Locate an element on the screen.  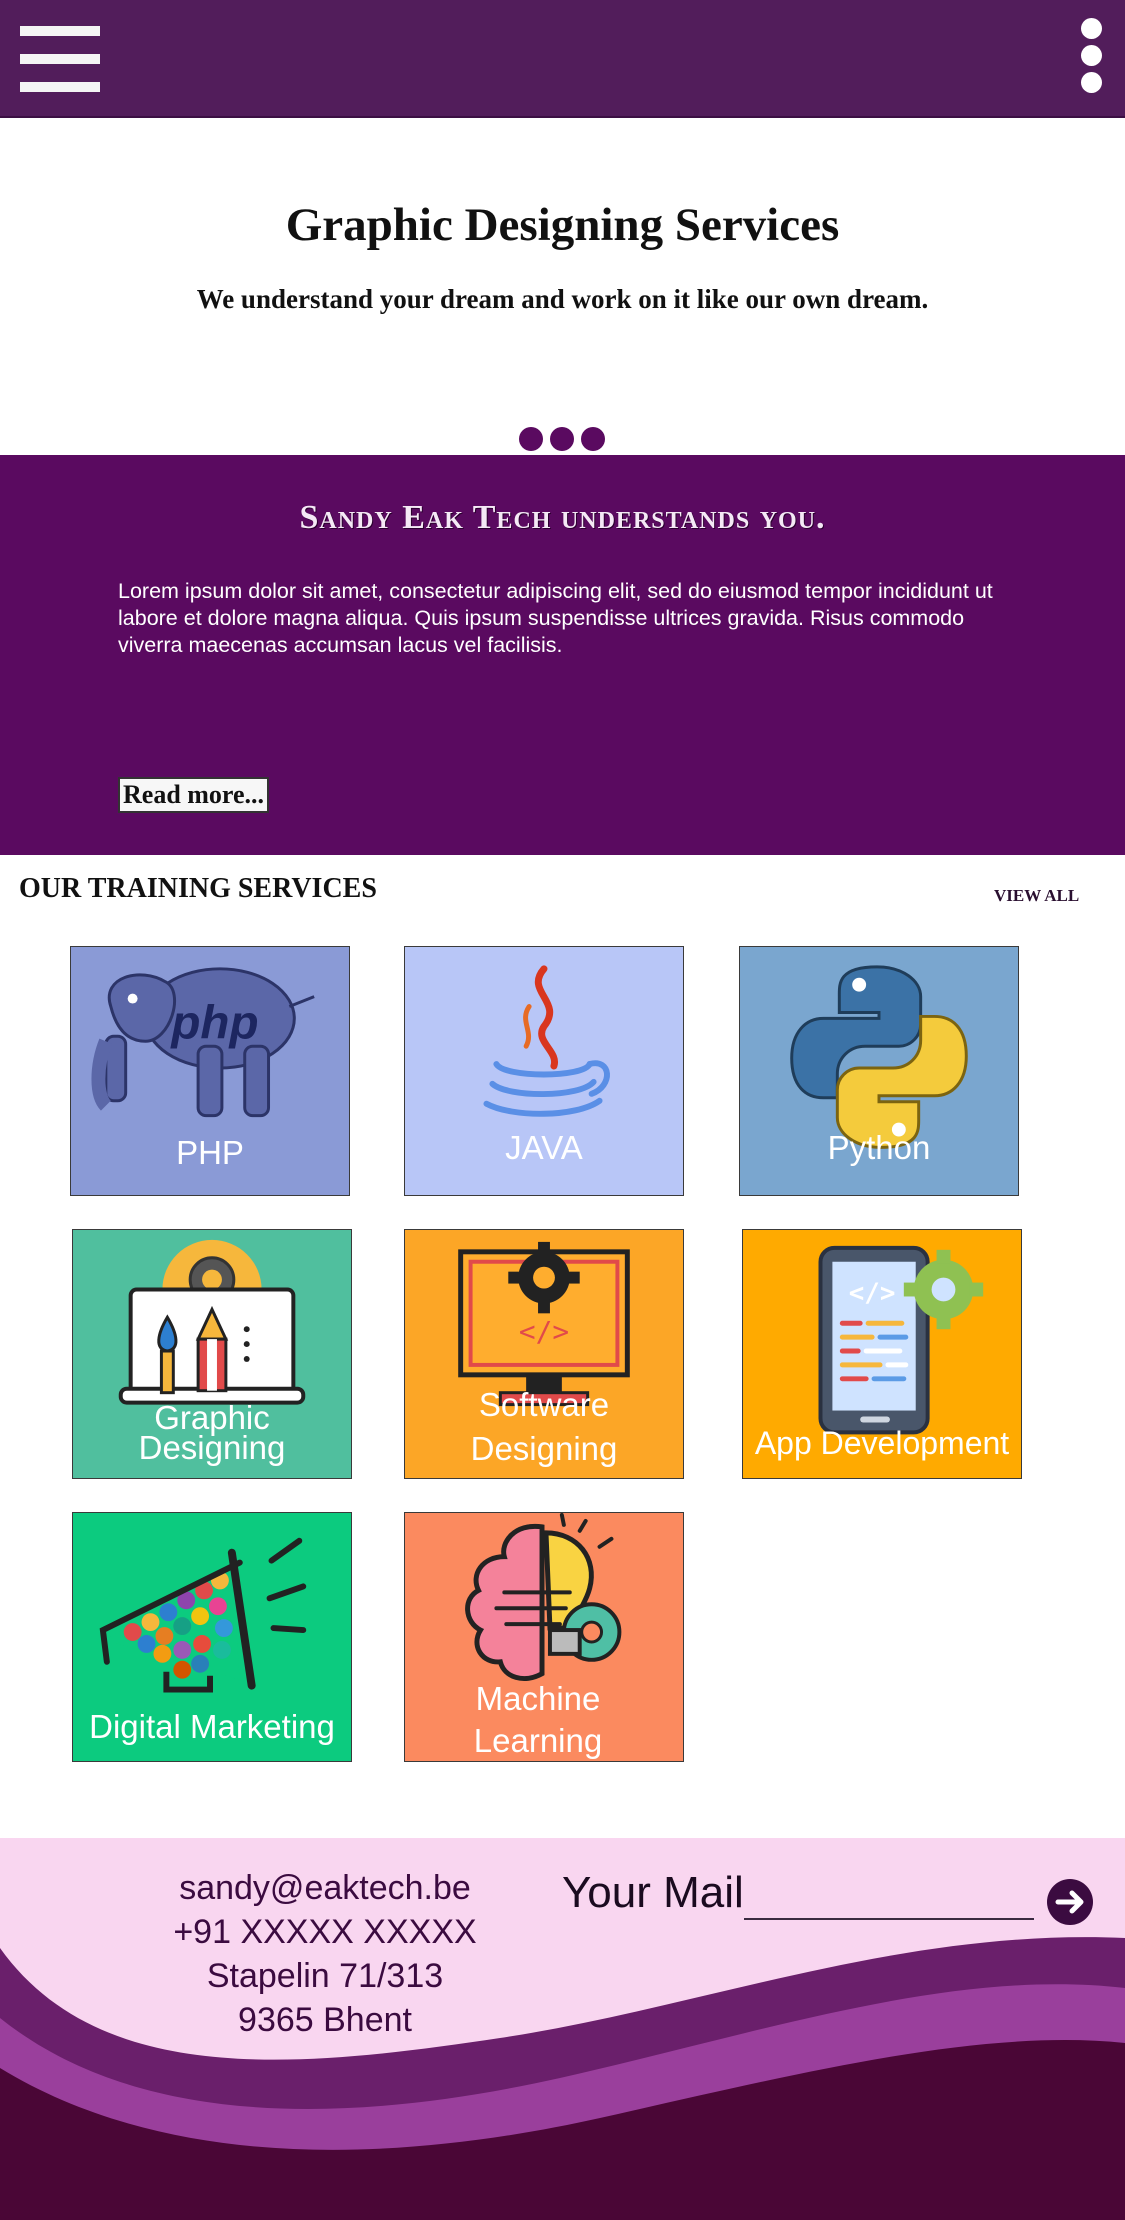
service-tile-app-development: </> App Development is located at coordinates (882, 1354).